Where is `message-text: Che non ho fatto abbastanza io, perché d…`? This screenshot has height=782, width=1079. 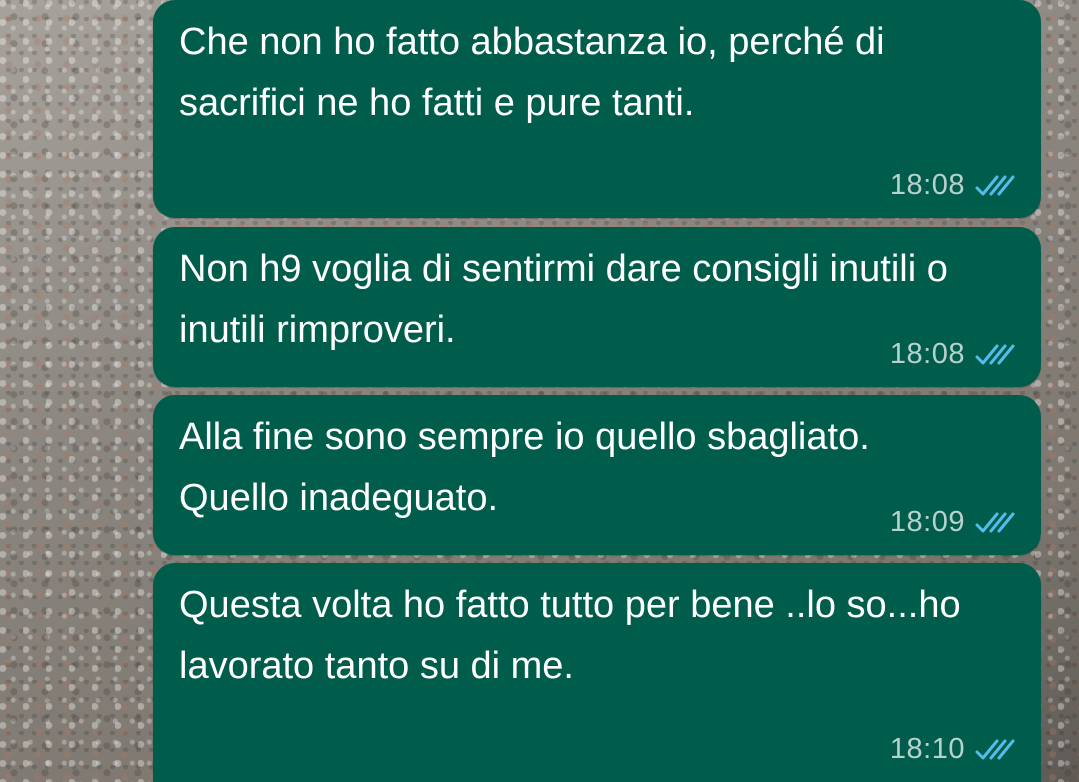
message-text: Che non ho fatto abbastanza io, perché d… is located at coordinates (532, 72).